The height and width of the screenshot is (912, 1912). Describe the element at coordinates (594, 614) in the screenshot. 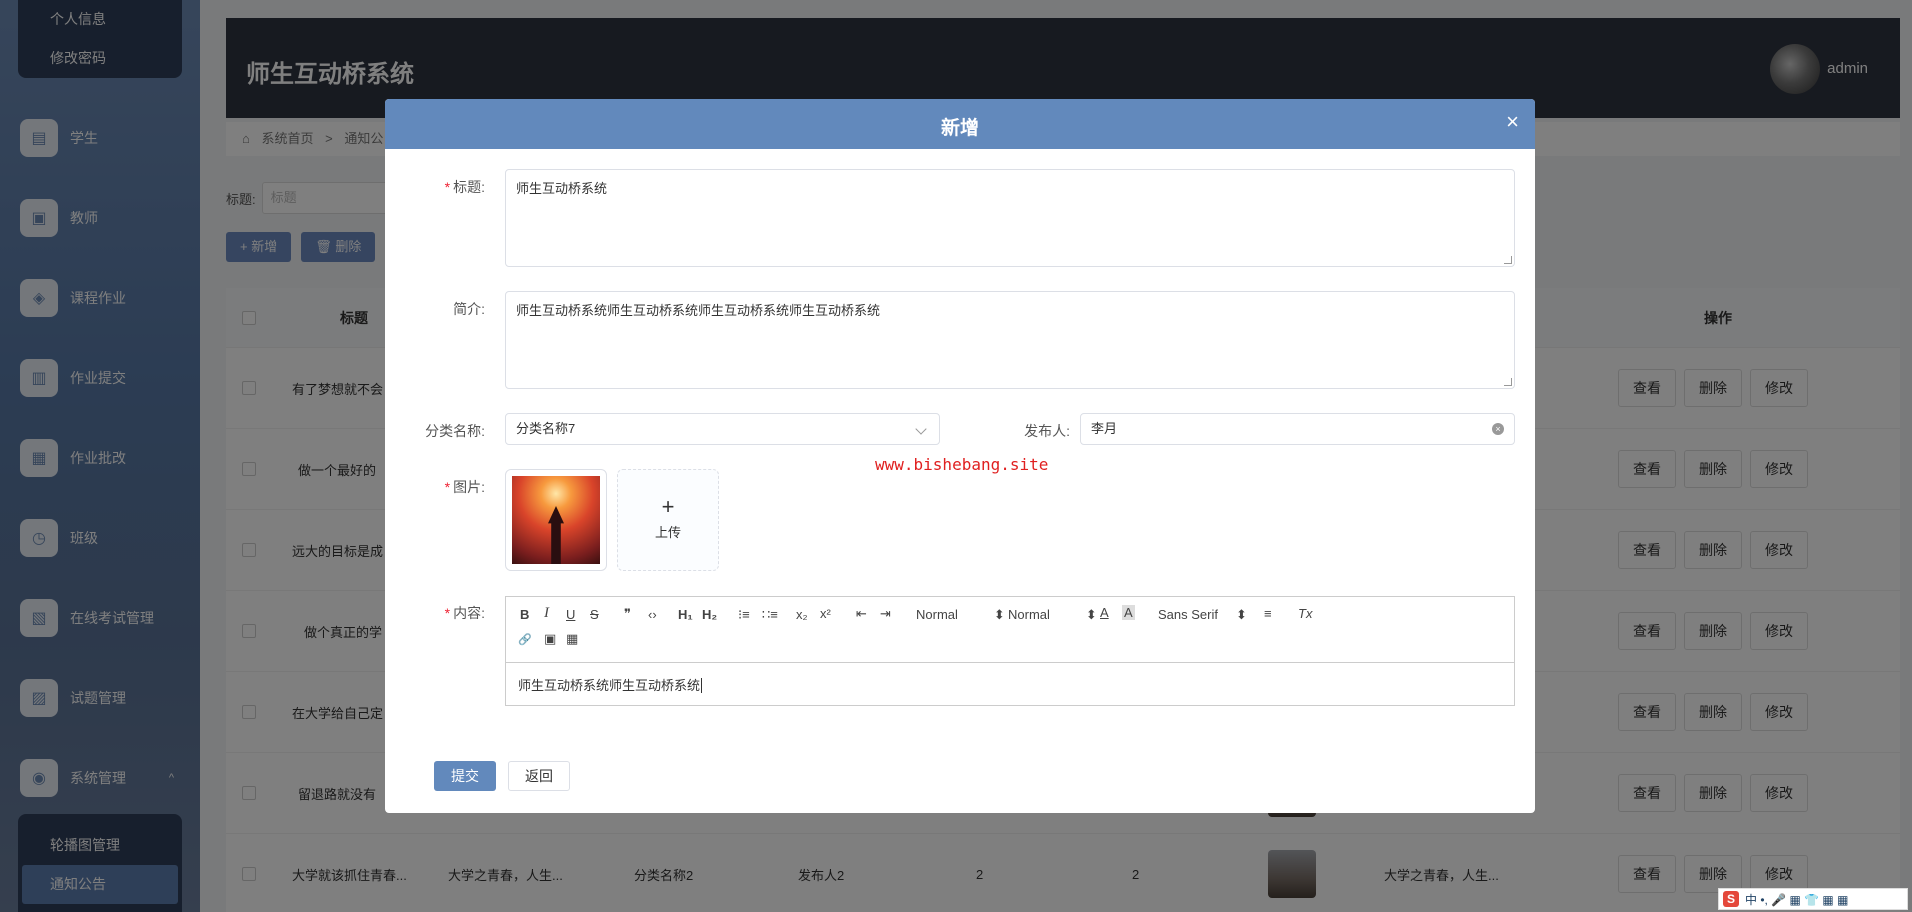

I see `strike-icon: S` at that location.